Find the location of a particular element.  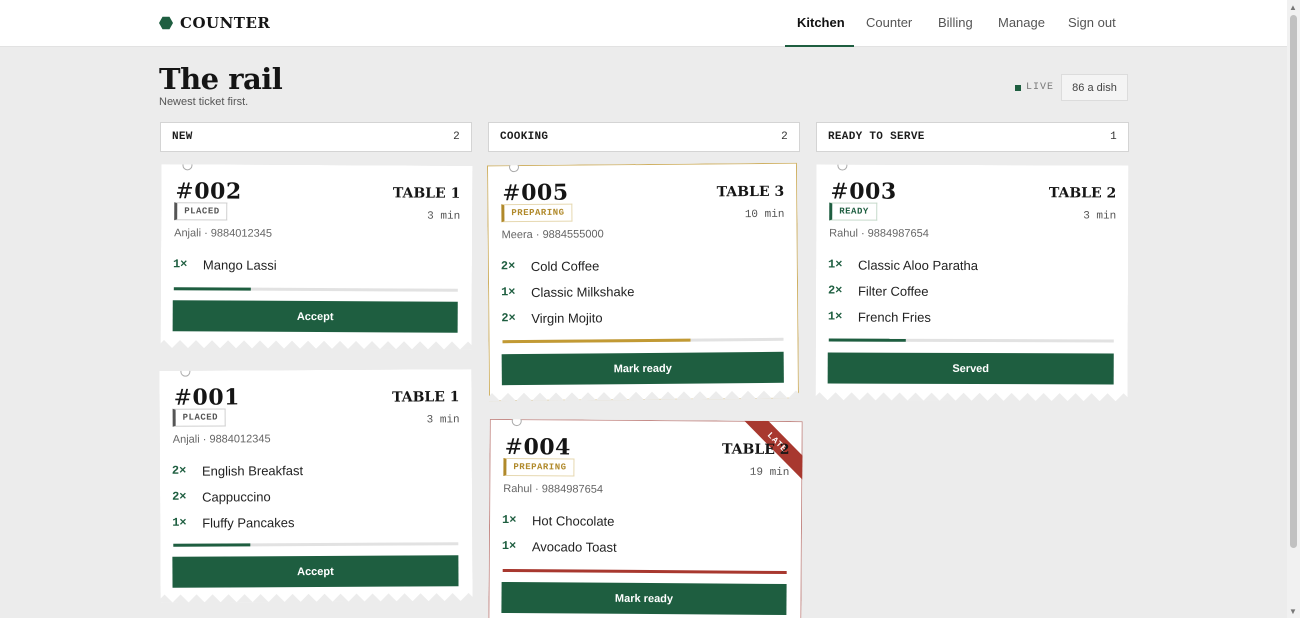

list-item: 2× Cappuccino is located at coordinates (221, 496).